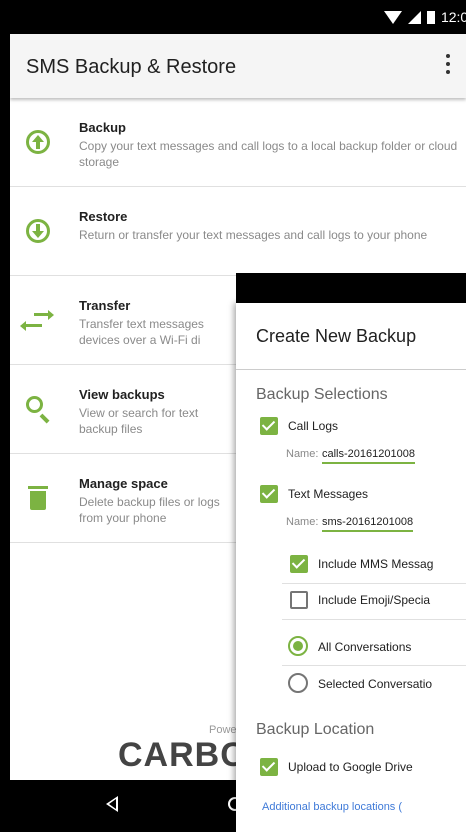 The height and width of the screenshot is (832, 466). I want to click on dialog-status-strip, so click(351, 288).